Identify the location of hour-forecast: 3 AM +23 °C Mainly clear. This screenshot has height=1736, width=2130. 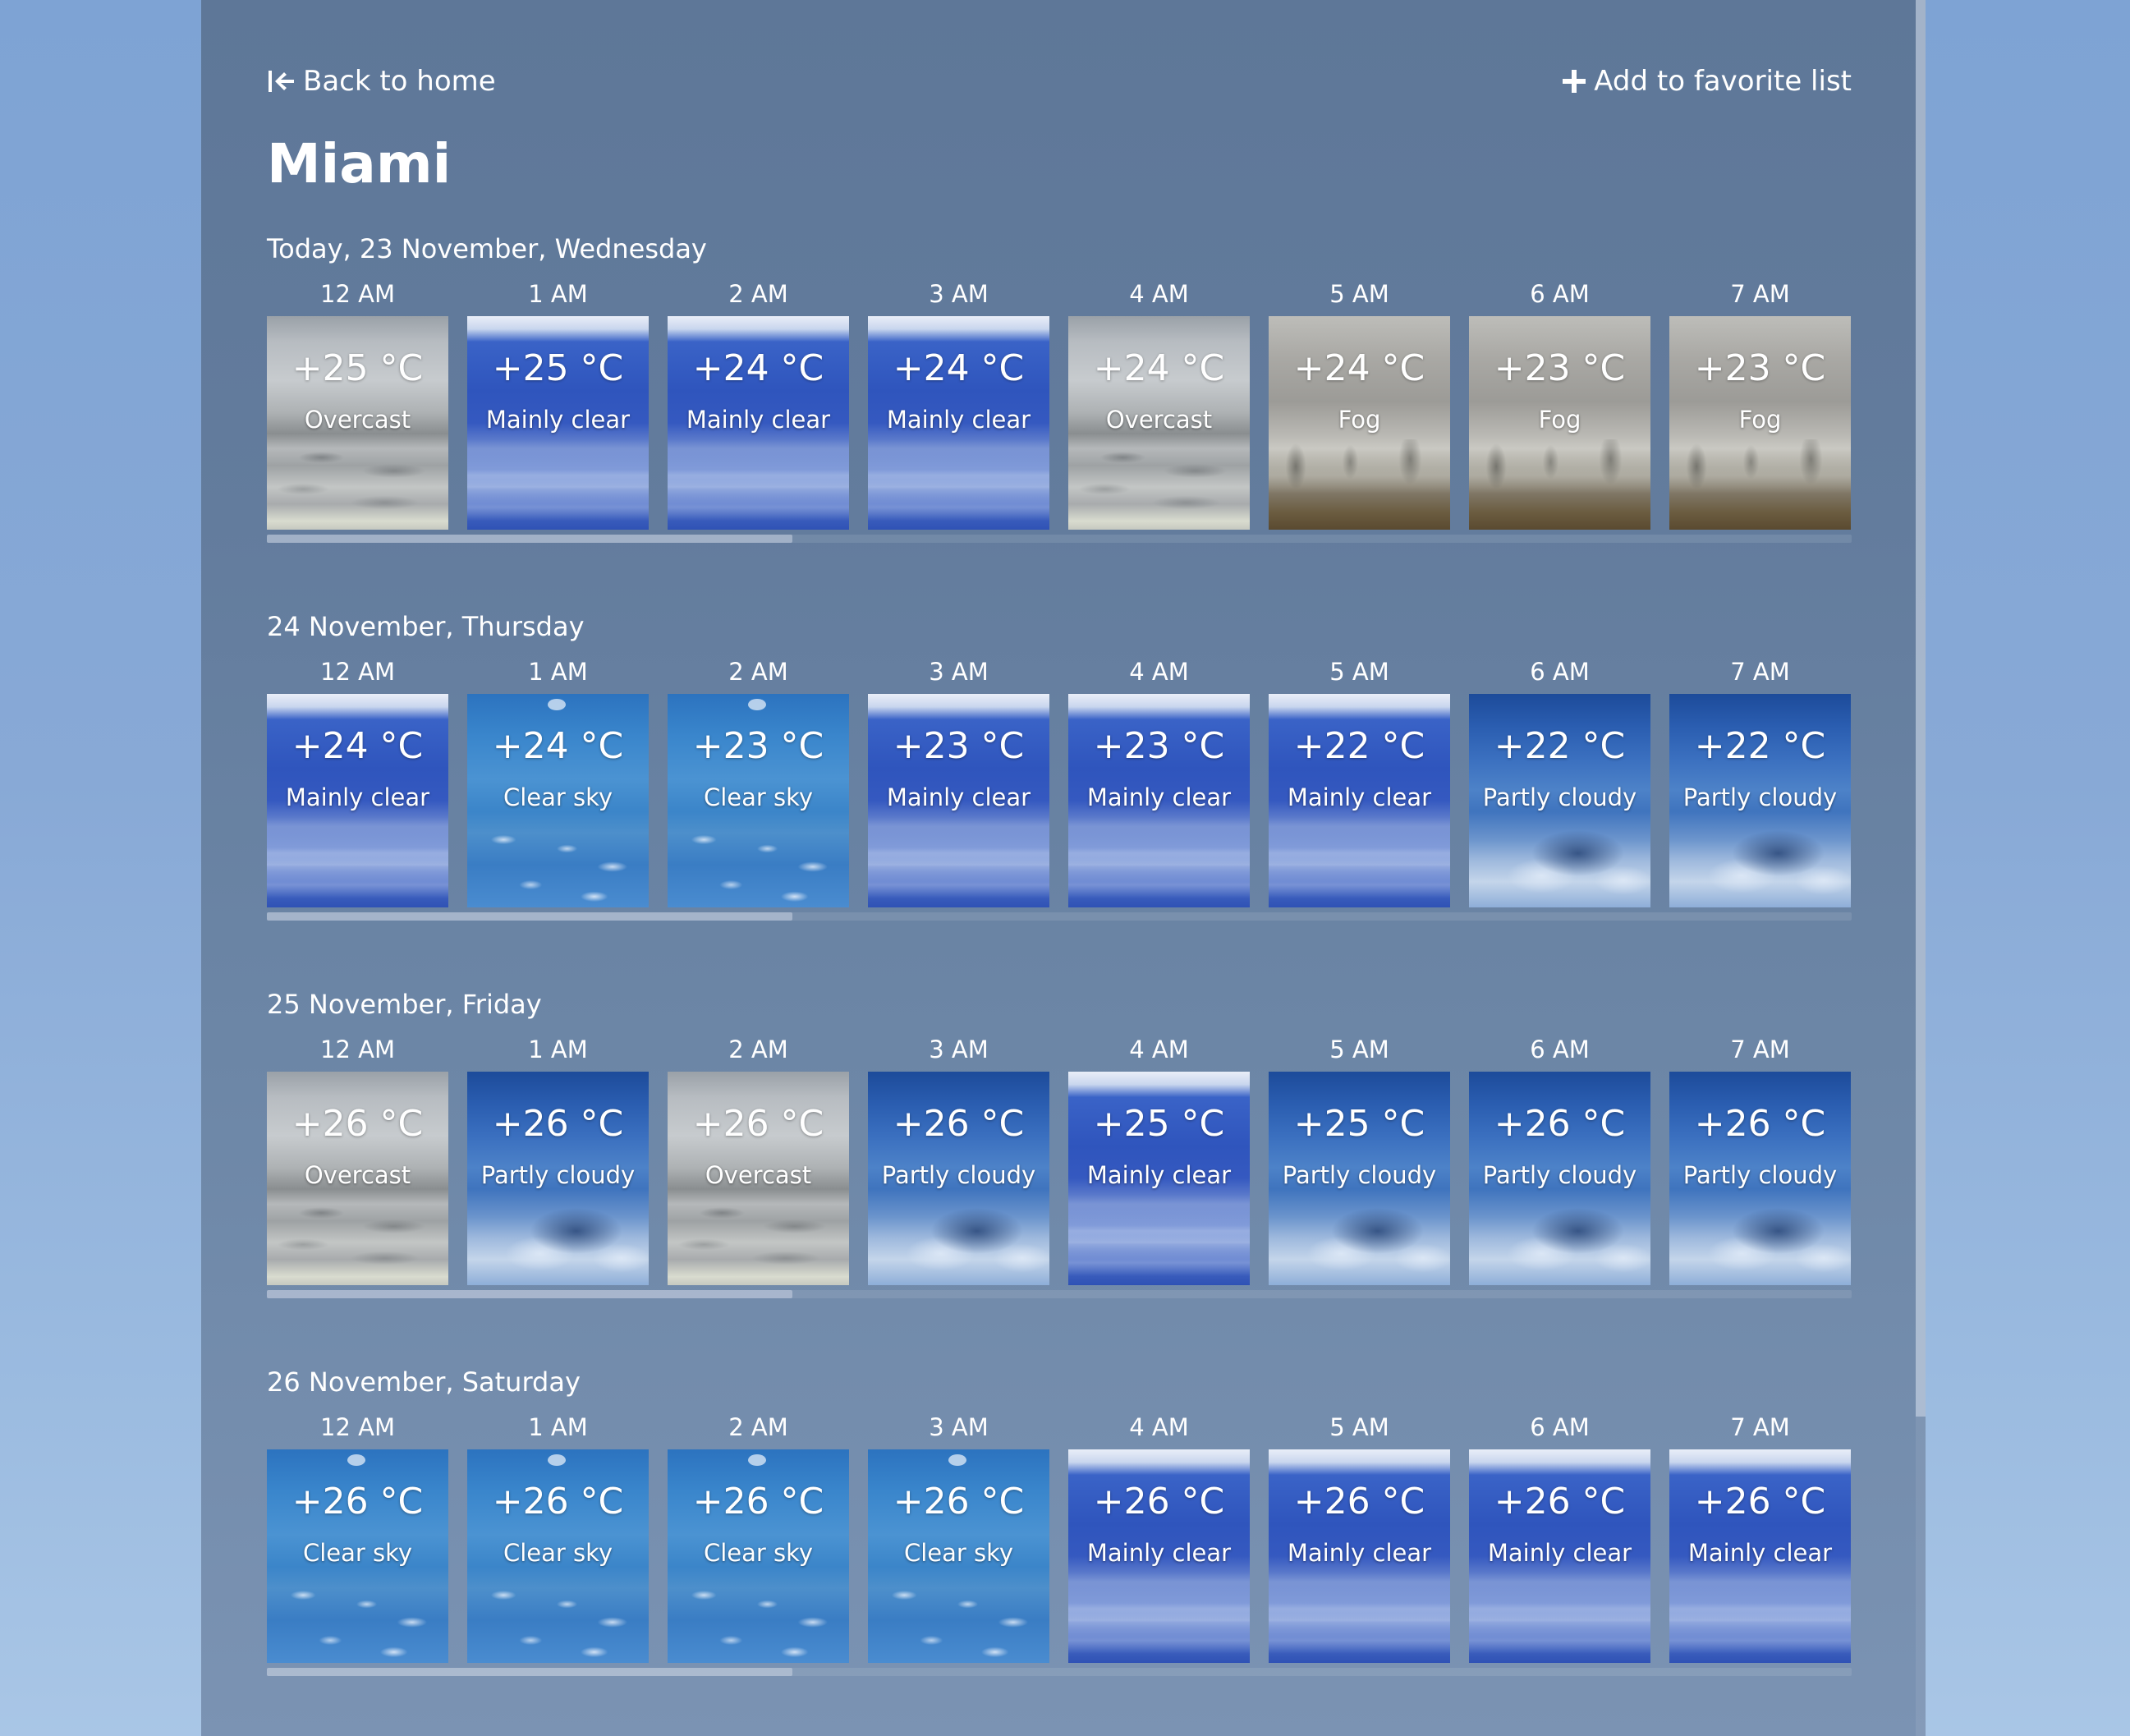
(959, 782).